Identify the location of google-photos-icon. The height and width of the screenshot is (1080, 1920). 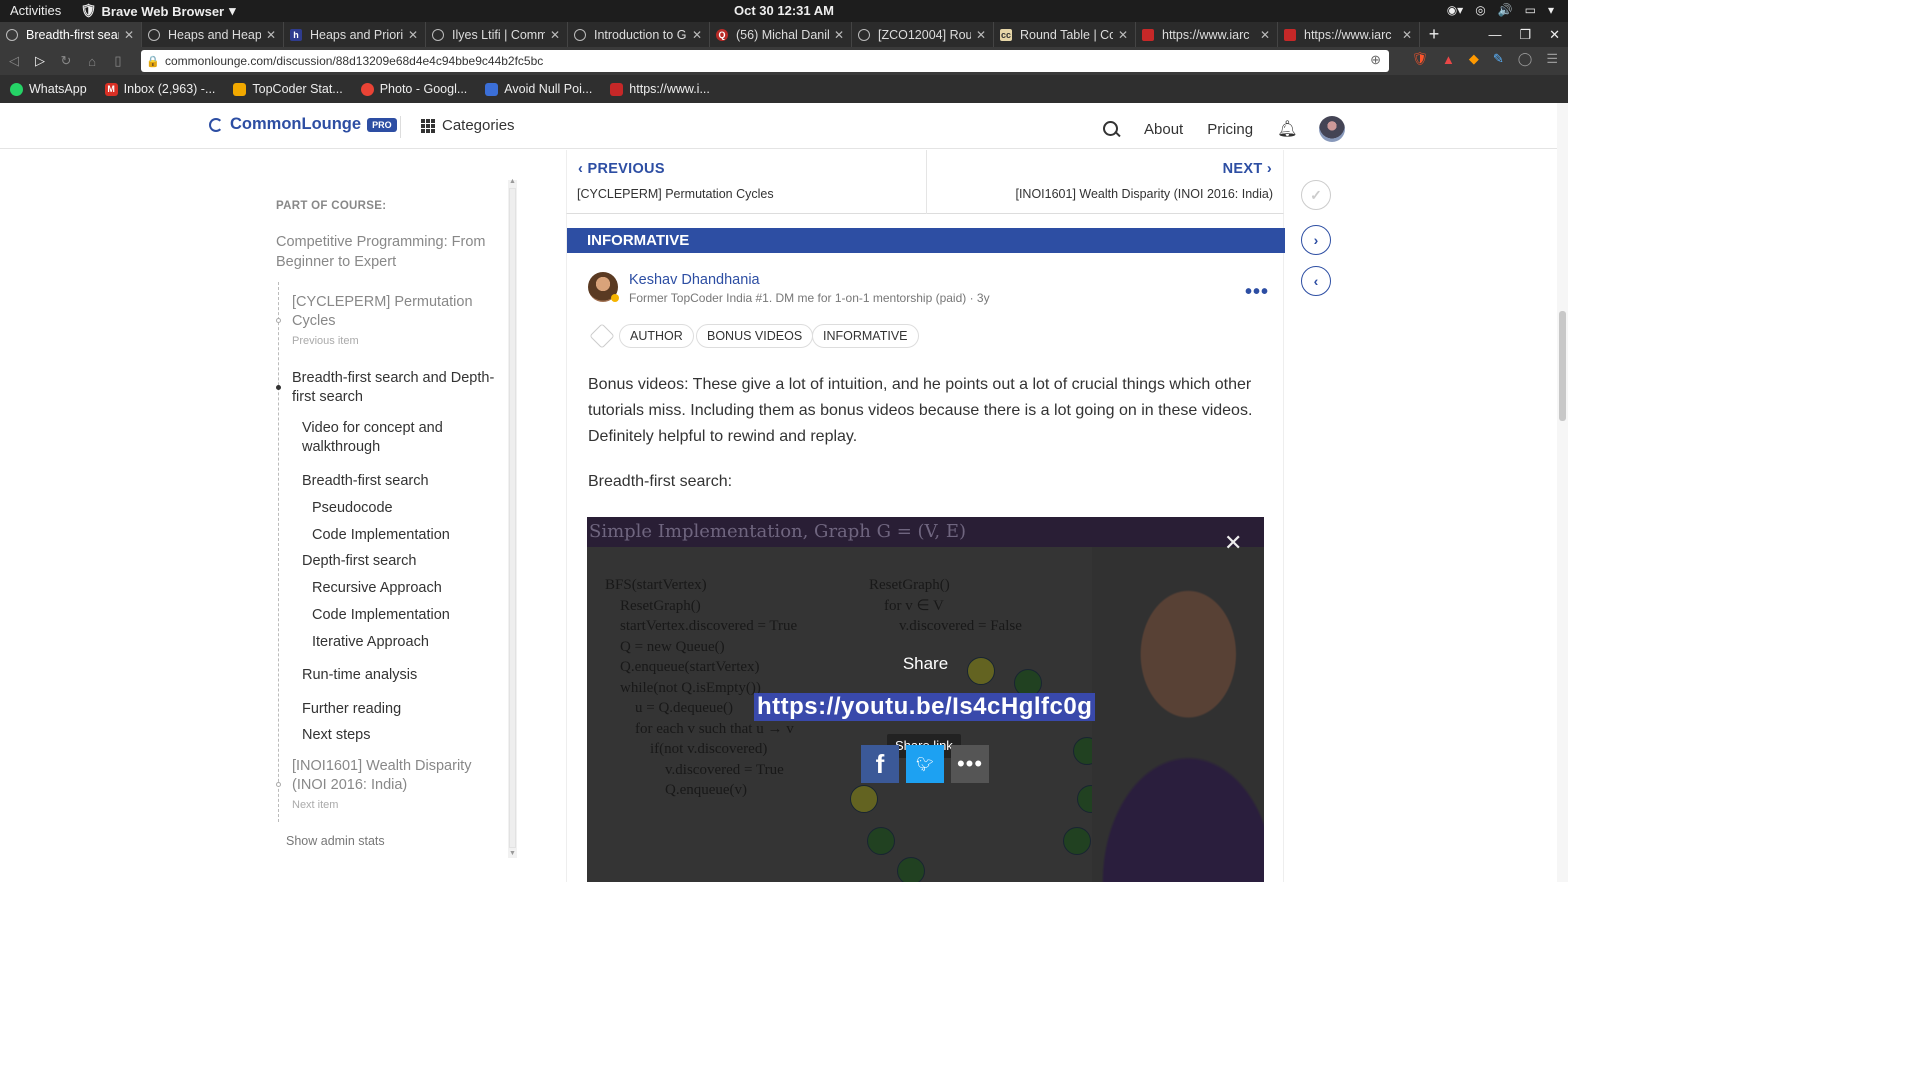
(367, 89).